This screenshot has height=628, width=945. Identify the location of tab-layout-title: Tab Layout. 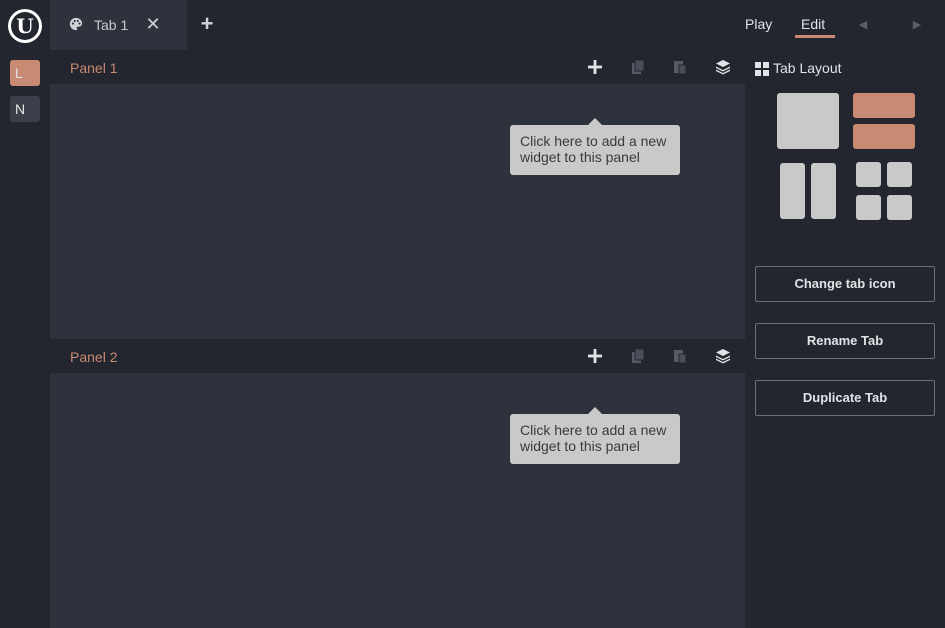
(807, 68).